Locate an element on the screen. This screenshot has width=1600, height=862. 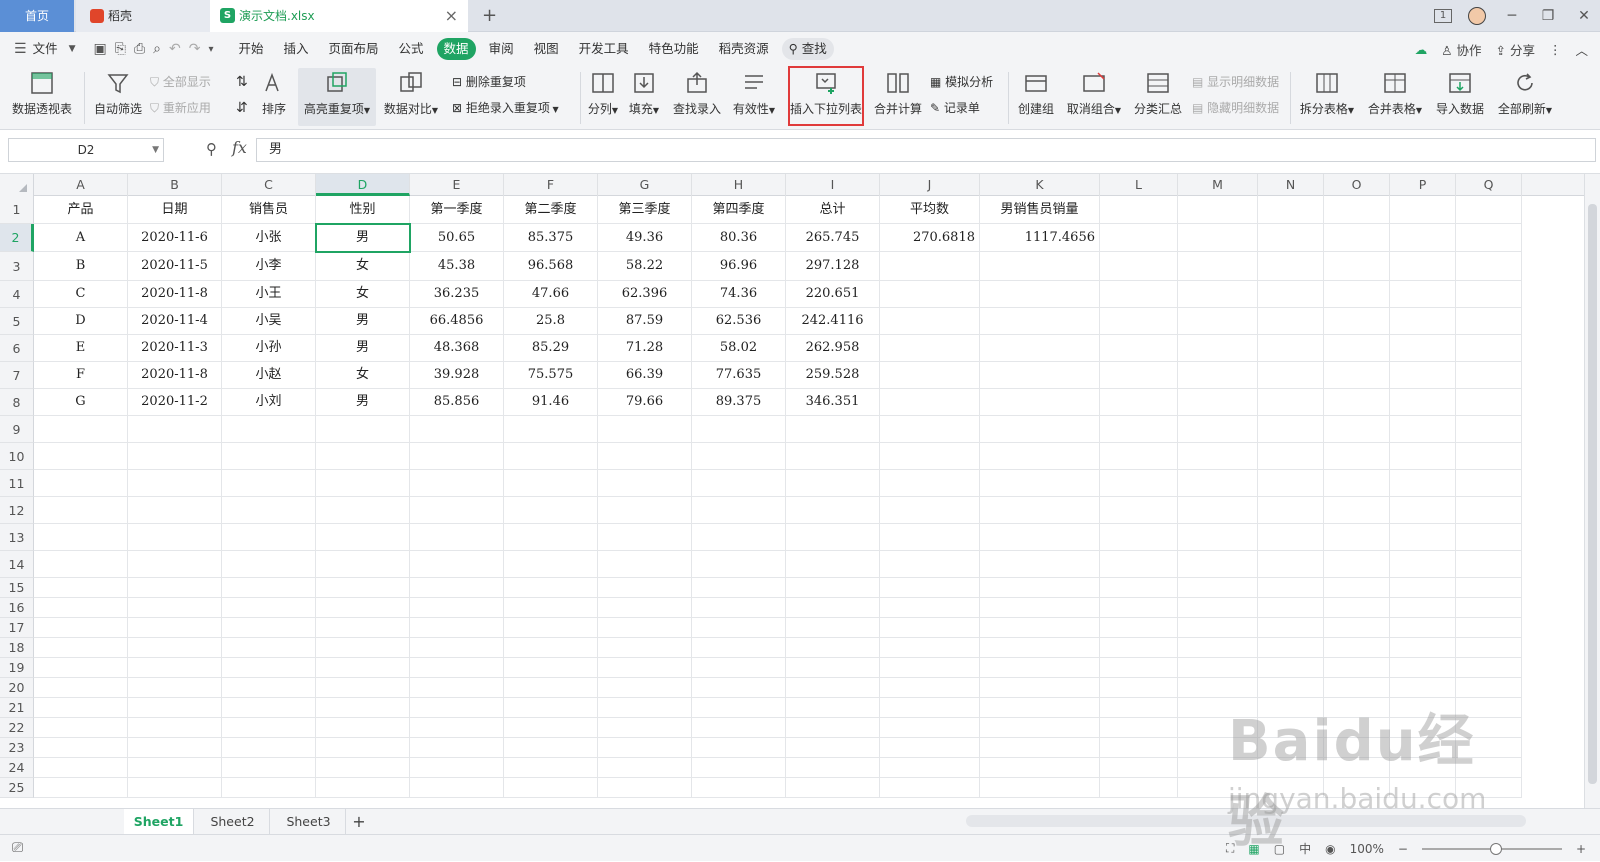
hamburger-icon: ☰ is located at coordinates (20, 49).